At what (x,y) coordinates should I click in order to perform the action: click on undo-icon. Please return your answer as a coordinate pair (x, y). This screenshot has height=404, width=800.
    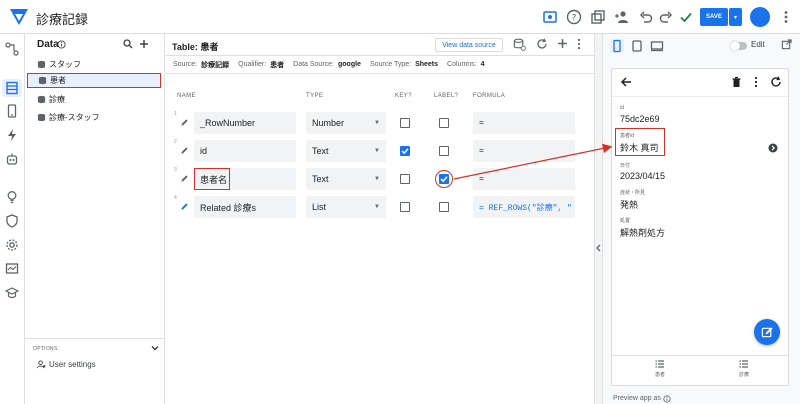
    Looking at the image, I should click on (646, 17).